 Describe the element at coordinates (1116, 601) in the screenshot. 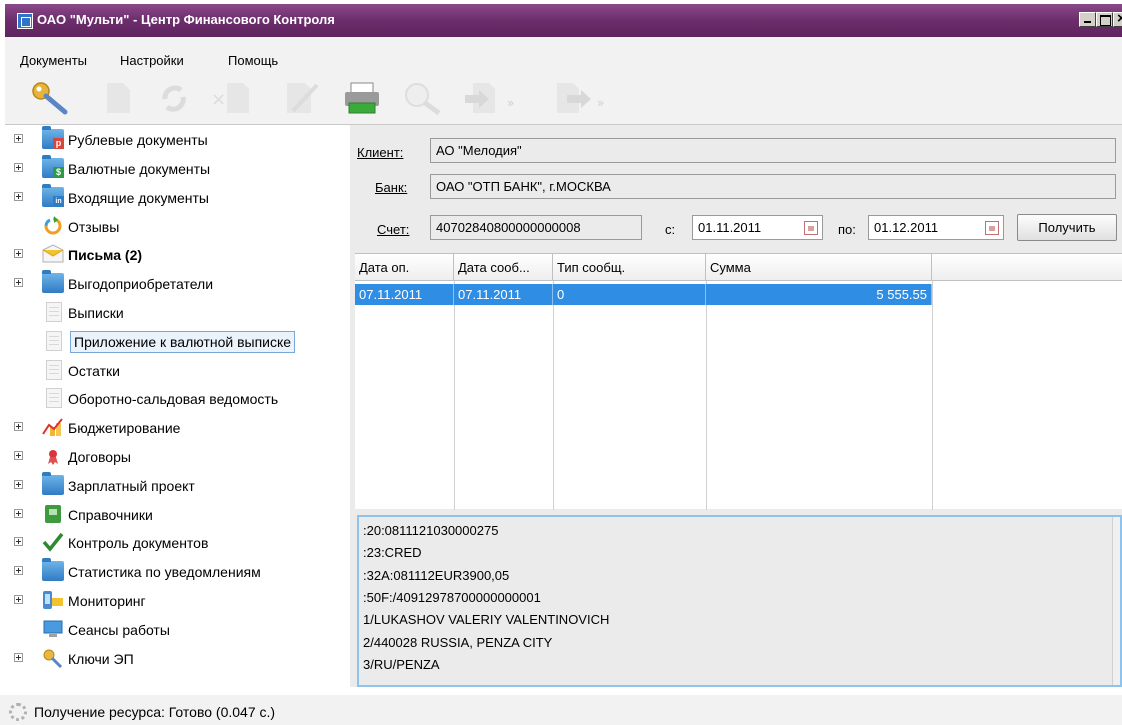

I see `vertical-scrollbar` at that location.